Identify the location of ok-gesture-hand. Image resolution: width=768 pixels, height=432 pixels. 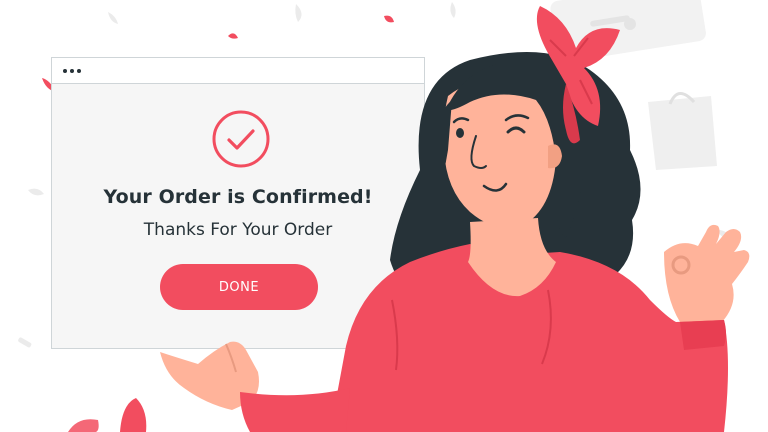
(707, 273).